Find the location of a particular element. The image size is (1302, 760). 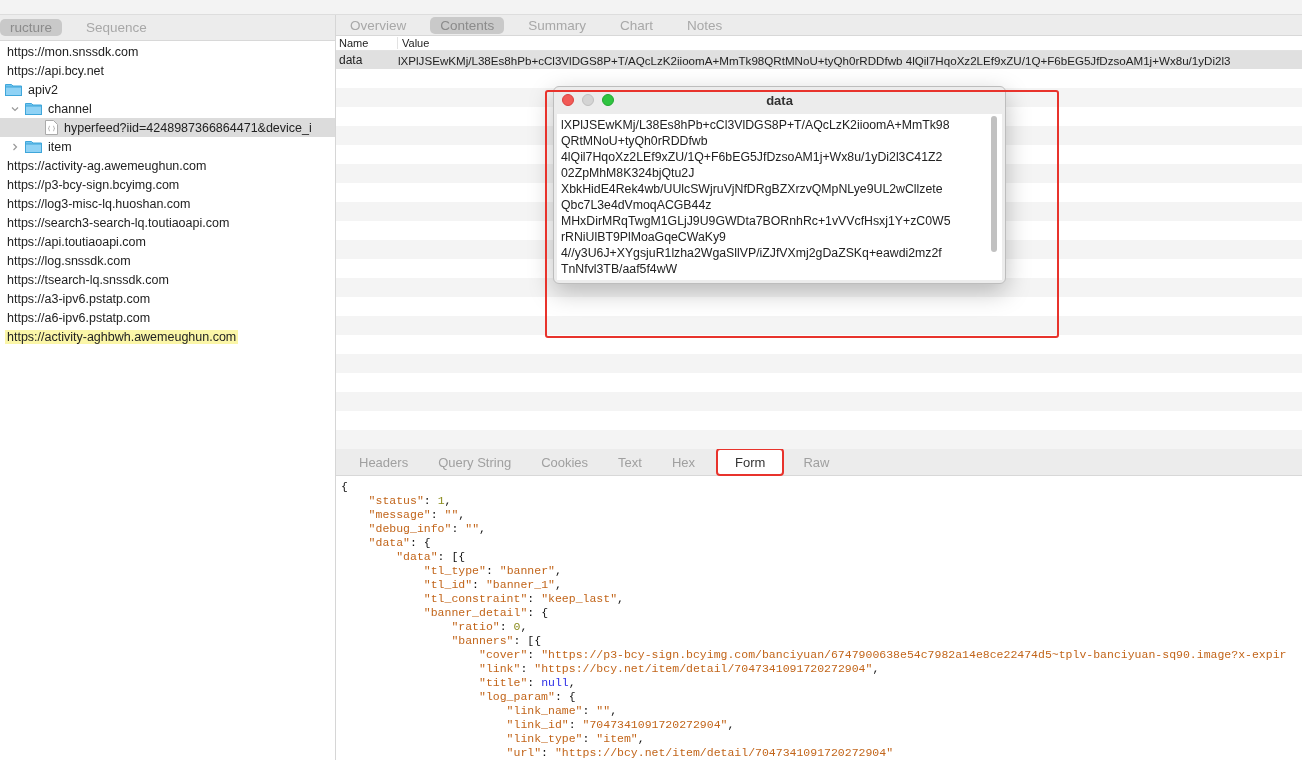

code-token: "log_param" is located at coordinates (517, 696).